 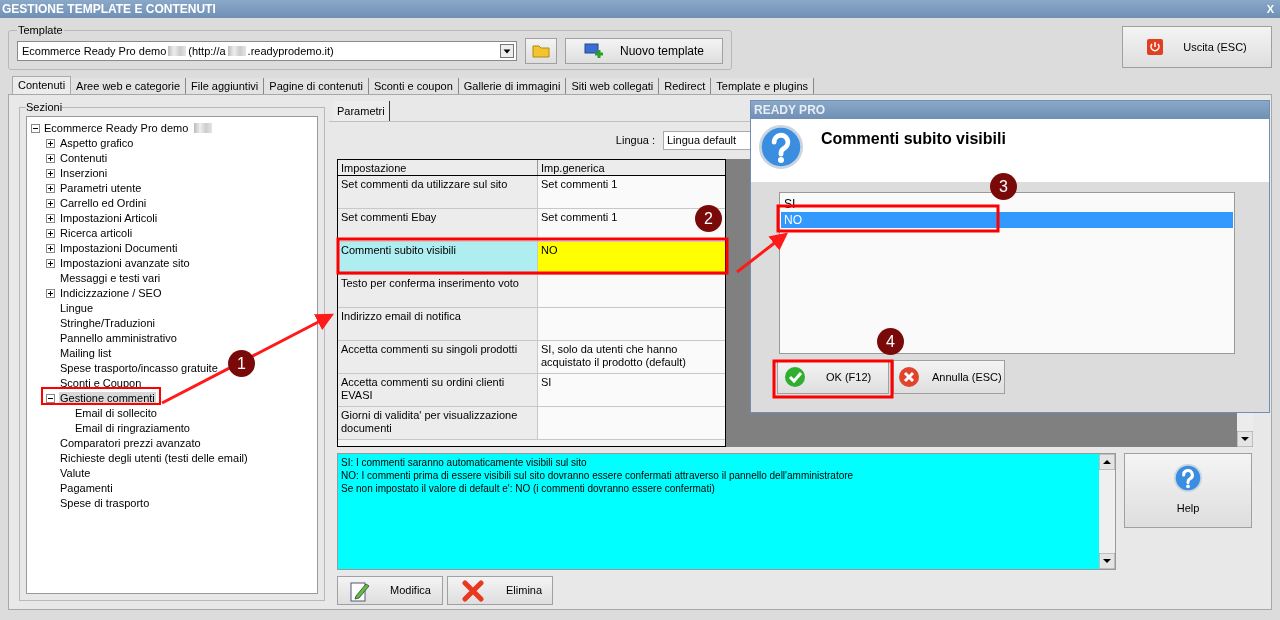 I want to click on help-icon, so click(x=1188, y=478).